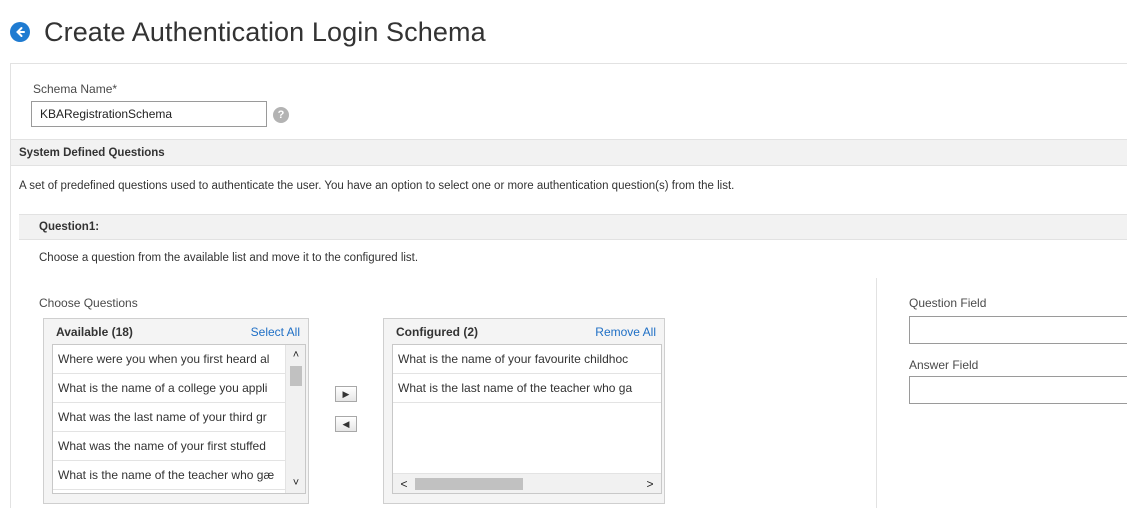  I want to click on move-right-button: ▶, so click(346, 394).